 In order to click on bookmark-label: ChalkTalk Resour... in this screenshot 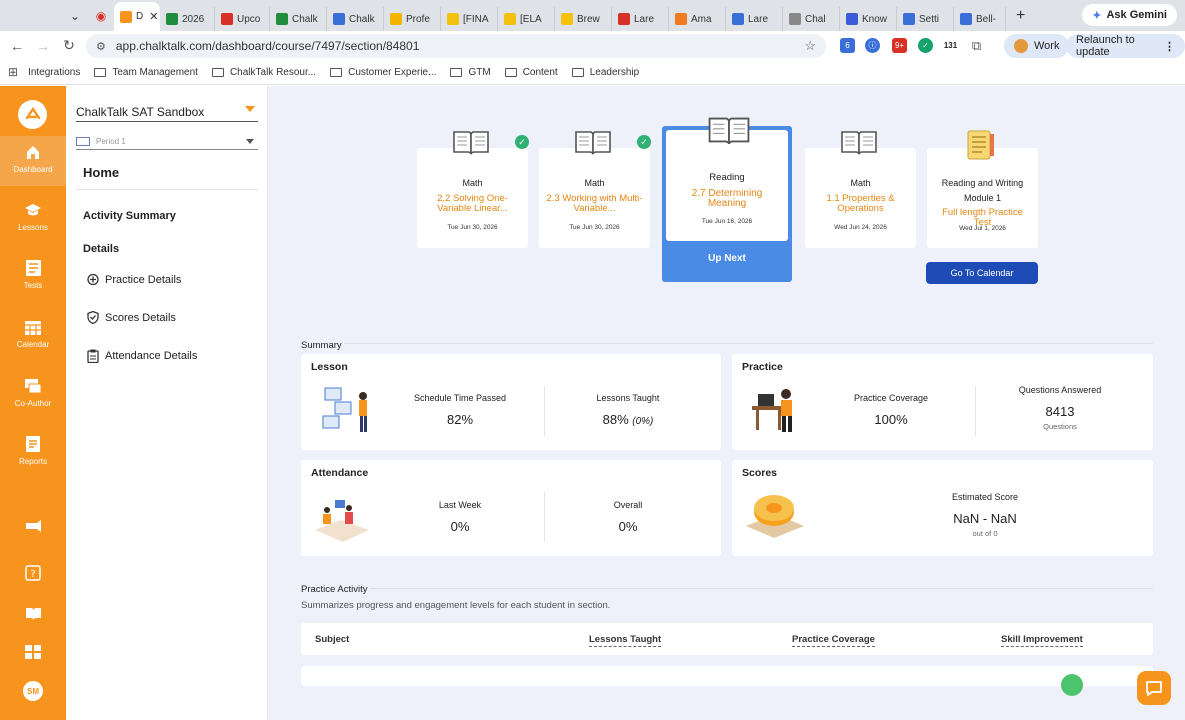, I will do `click(273, 72)`.